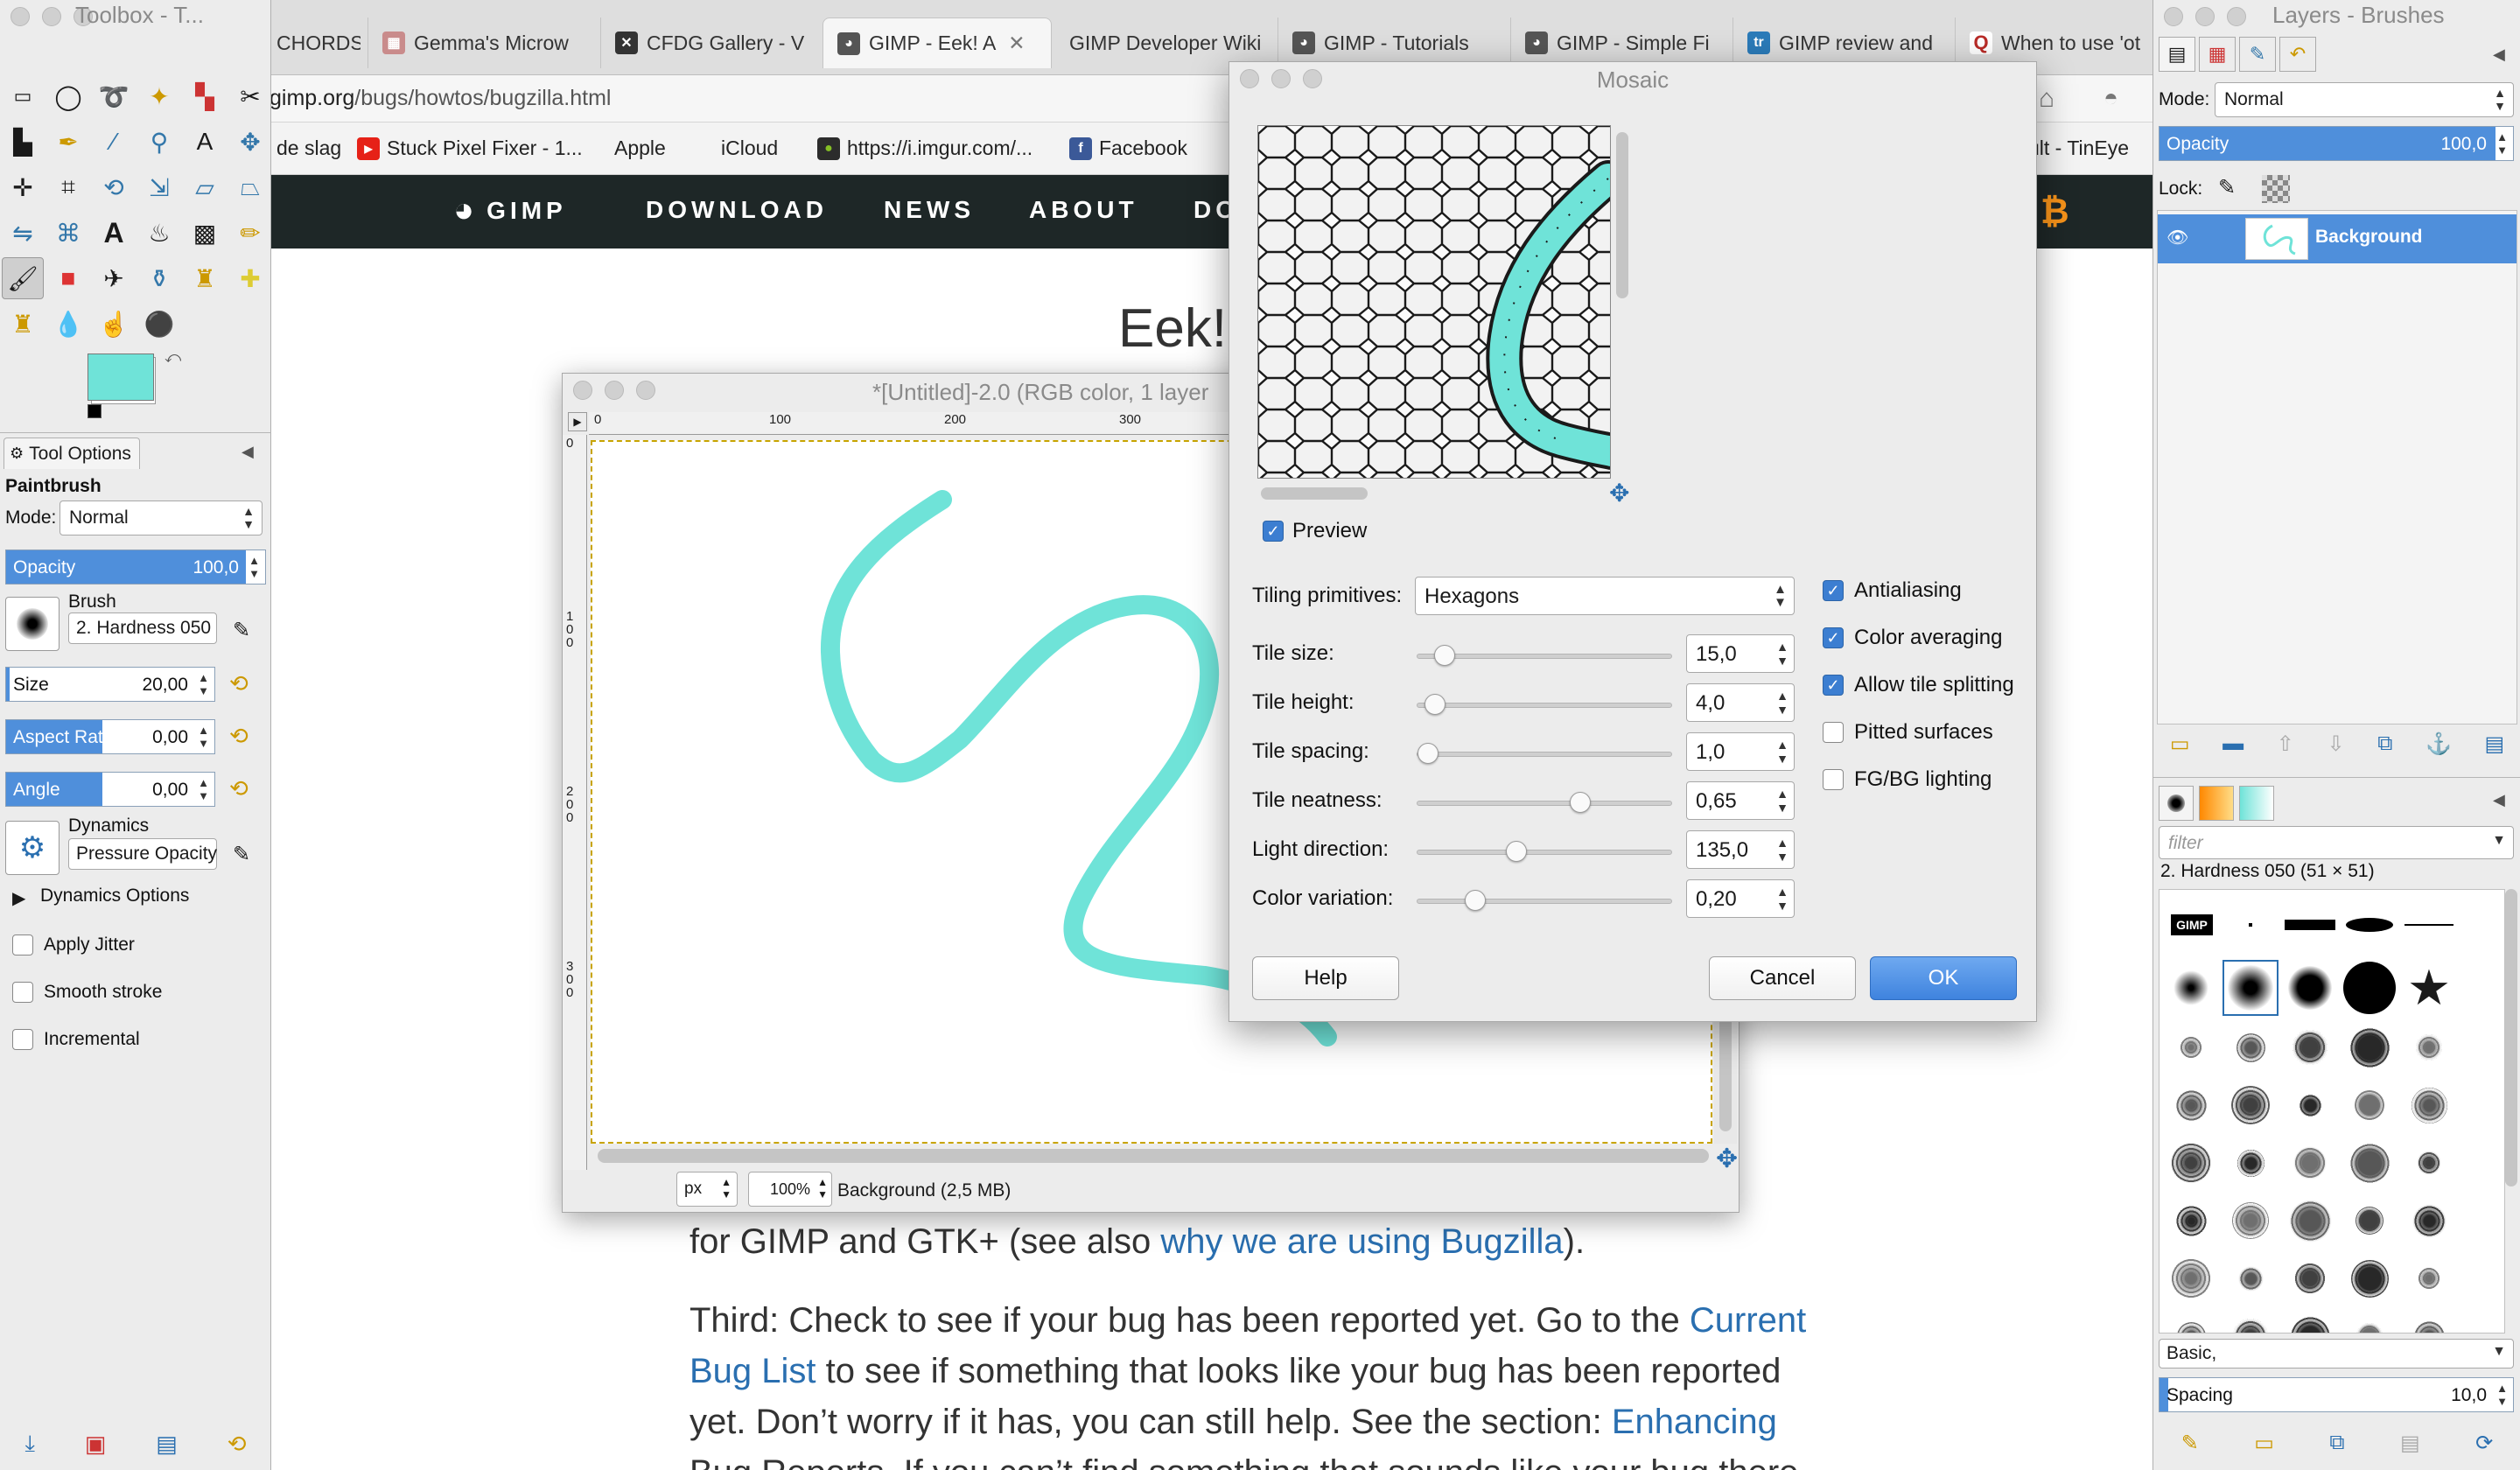 This screenshot has height=1470, width=2520. I want to click on layer-mode-select: Normal ▲ ▼, so click(2364, 99).